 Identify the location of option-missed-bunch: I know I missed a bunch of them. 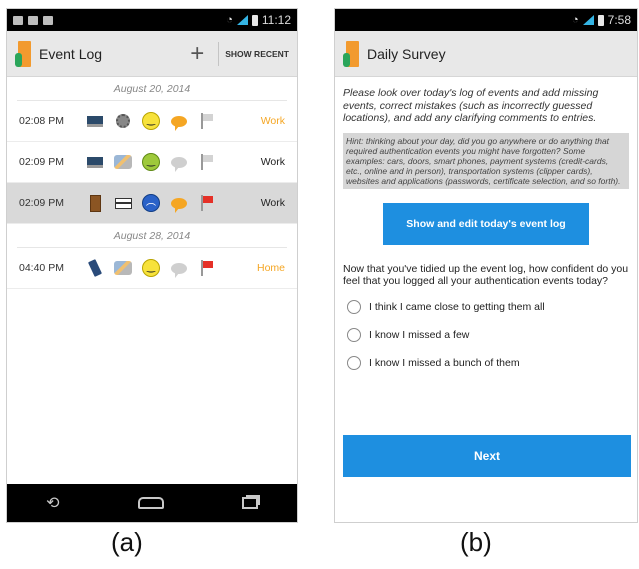
(486, 362).